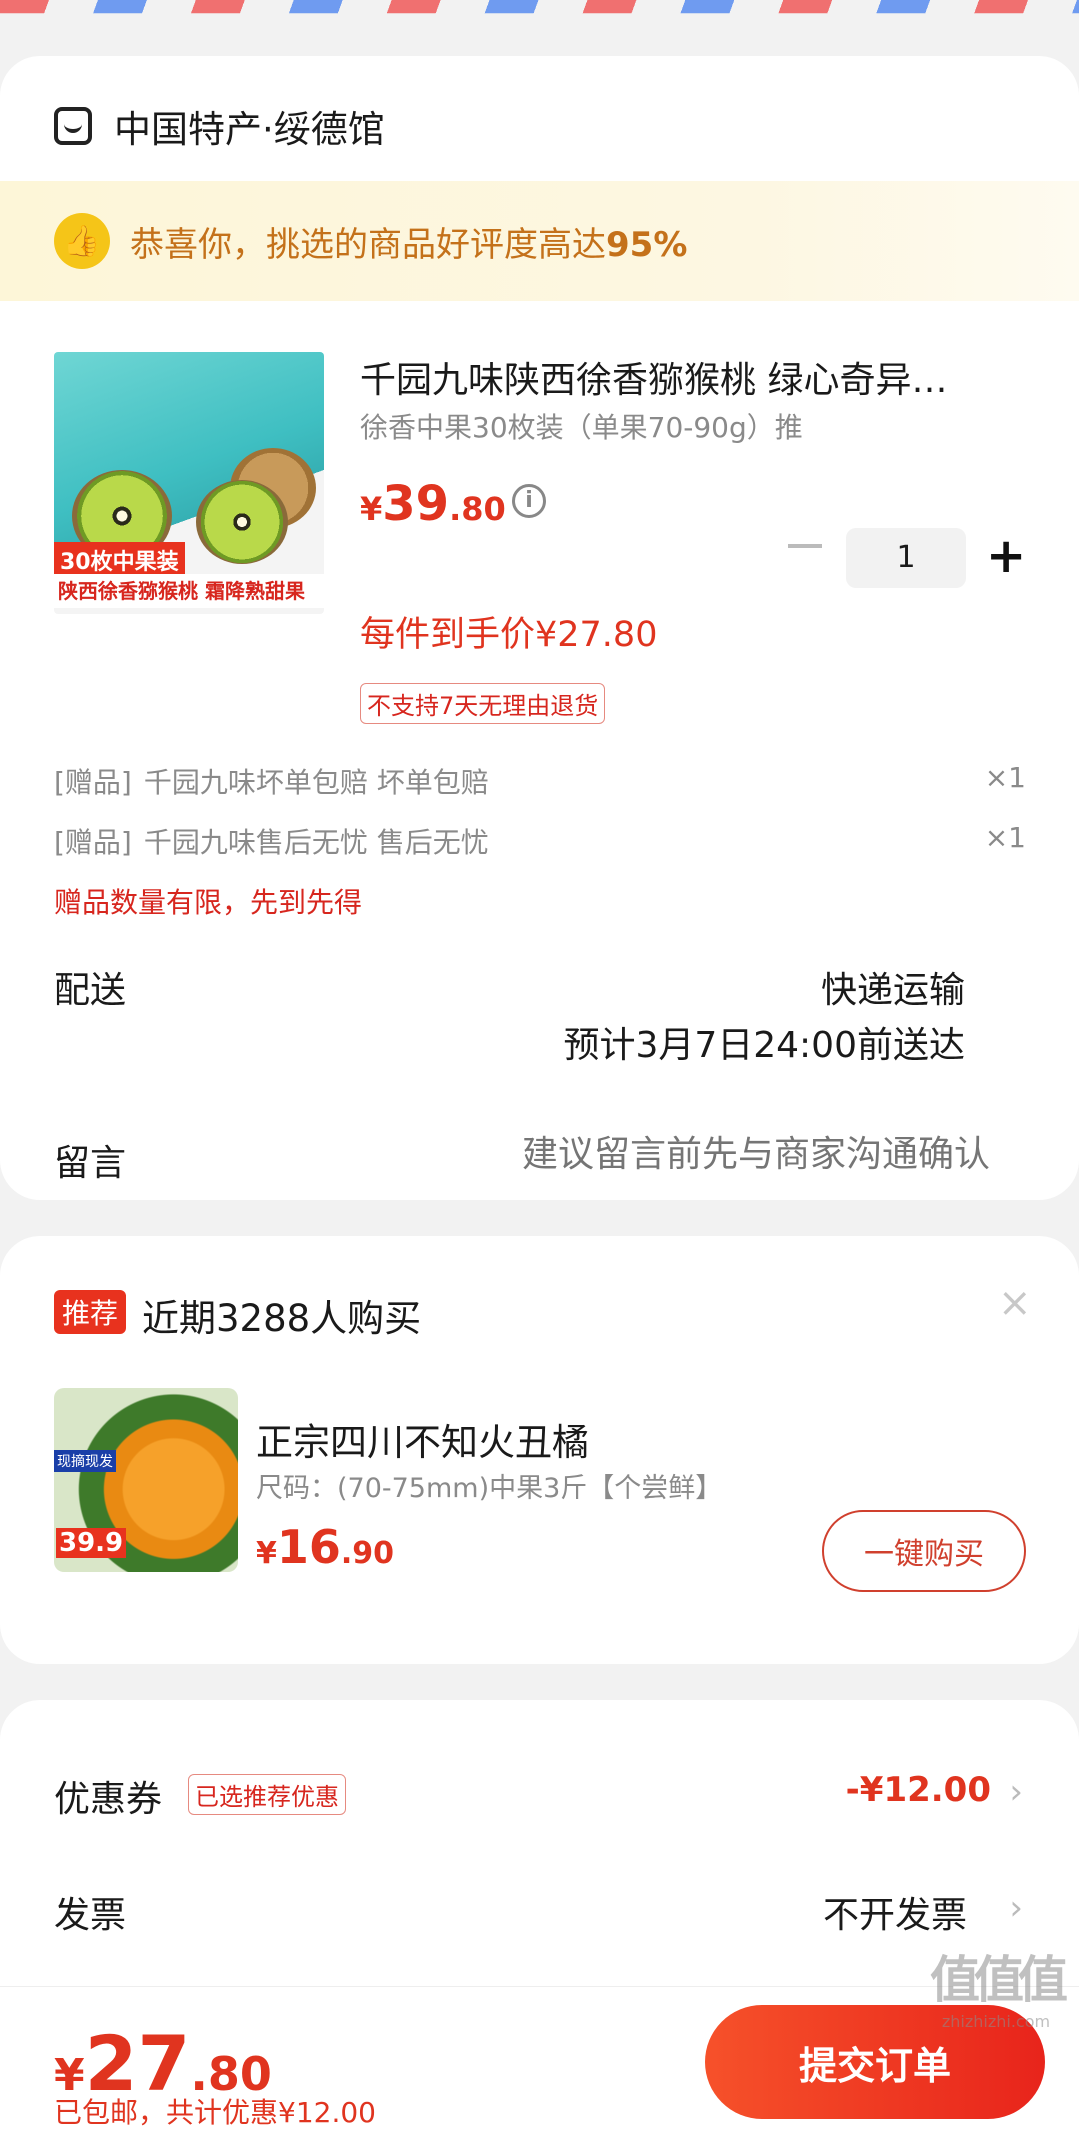 The width and height of the screenshot is (1079, 2137). I want to click on checkout-bar: ¥27.80 已包邮，共计优惠¥12.00 提交订单, so click(539, 2061).